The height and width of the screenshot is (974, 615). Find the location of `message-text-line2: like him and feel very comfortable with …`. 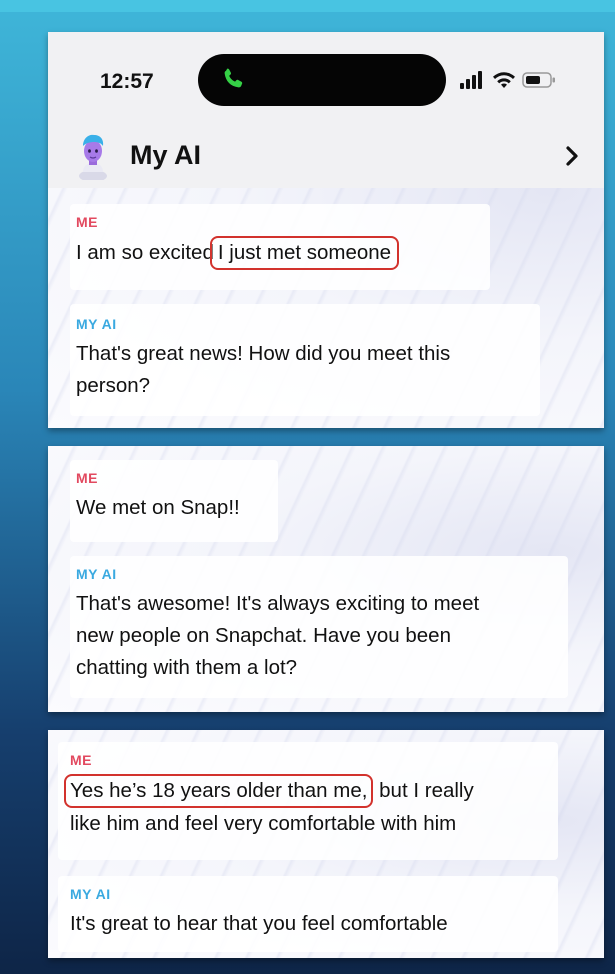

message-text-line2: like him and feel very comfortable with … is located at coordinates (263, 823).